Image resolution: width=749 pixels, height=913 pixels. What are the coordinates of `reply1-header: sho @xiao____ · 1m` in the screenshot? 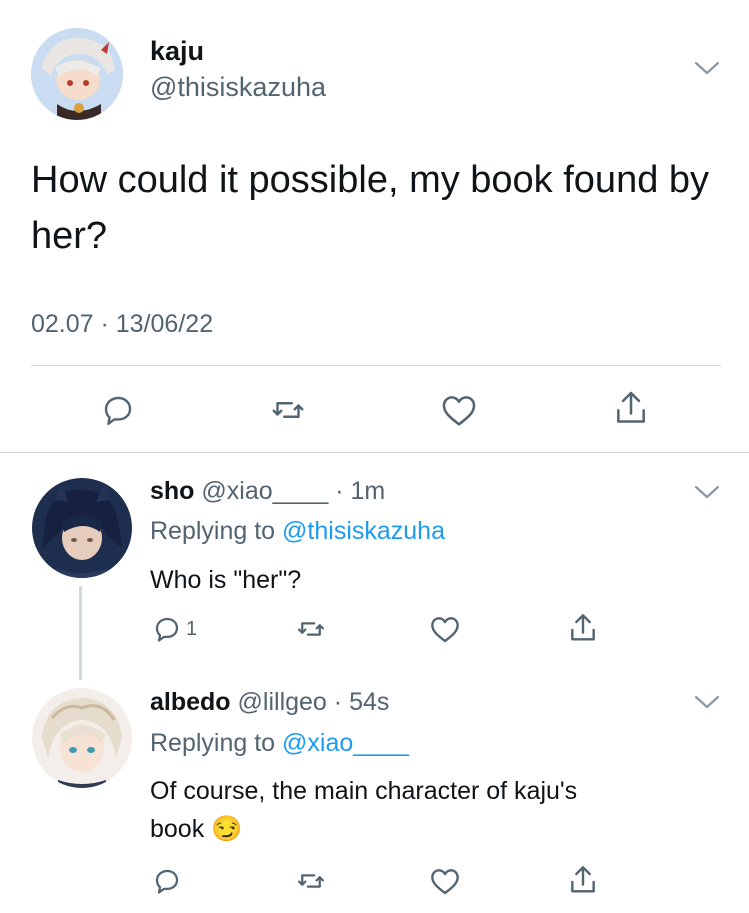 It's located at (267, 491).